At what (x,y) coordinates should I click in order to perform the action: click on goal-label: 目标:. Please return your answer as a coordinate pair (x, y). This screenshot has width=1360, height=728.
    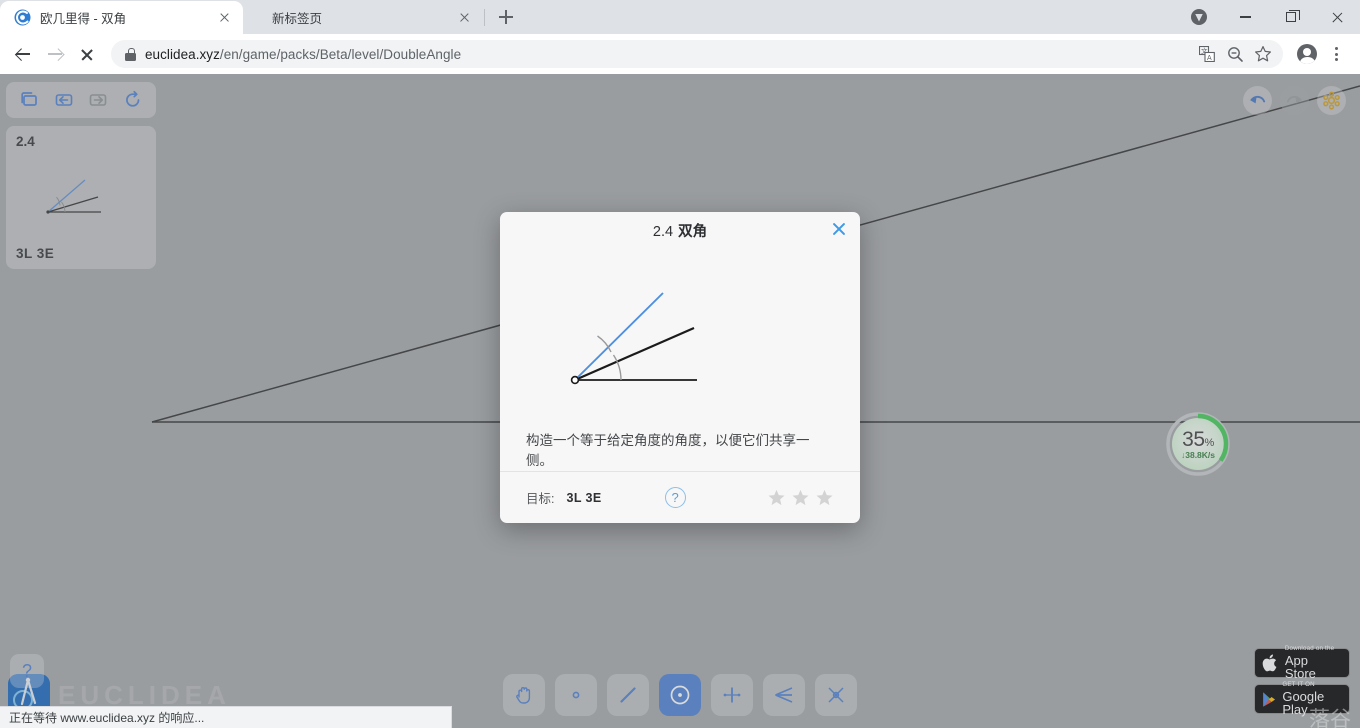
    Looking at the image, I should click on (540, 499).